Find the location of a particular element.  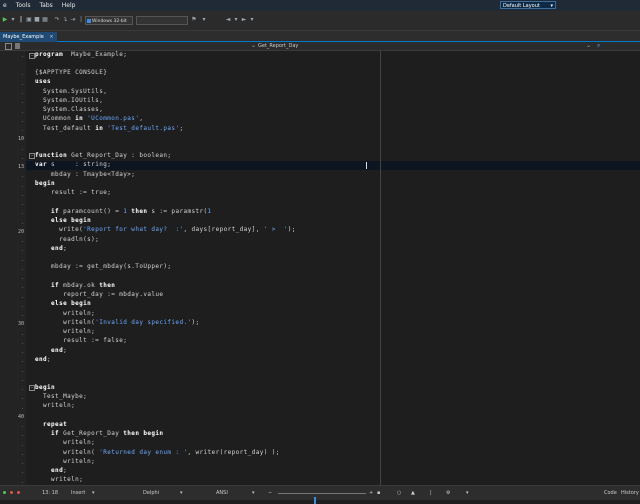

menu-item-edit: e is located at coordinates (5, 5).